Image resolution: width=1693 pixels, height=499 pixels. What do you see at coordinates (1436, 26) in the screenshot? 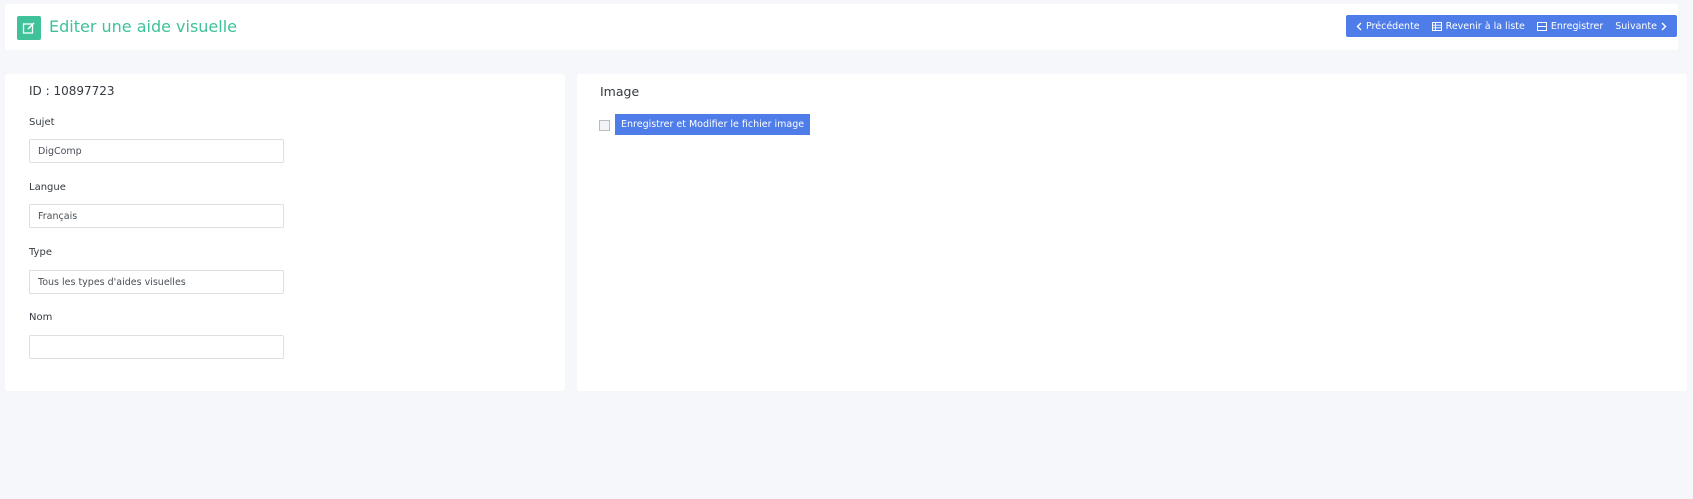
I see `table-icon` at bounding box center [1436, 26].